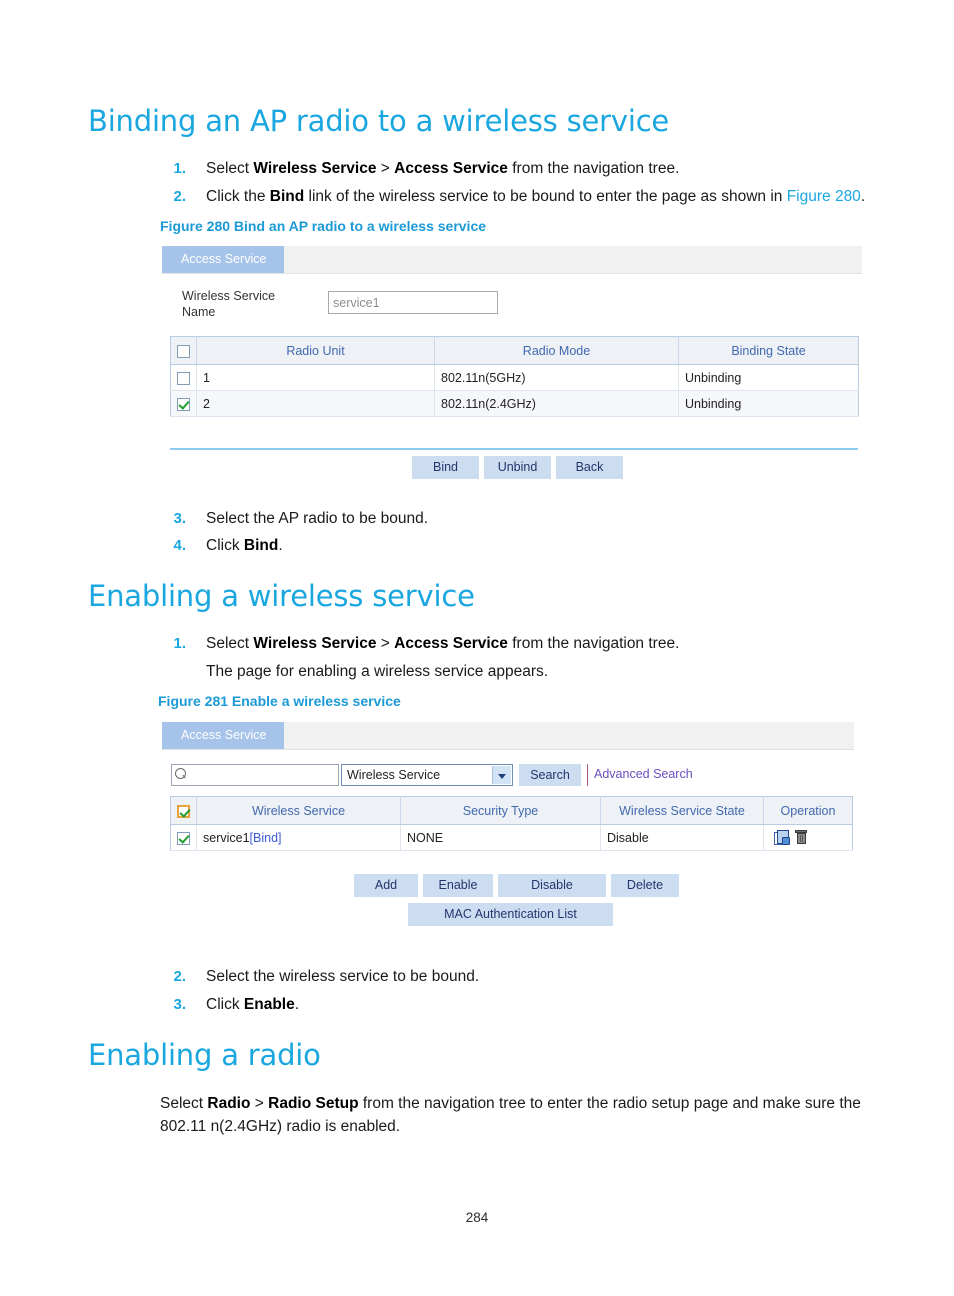 The image size is (954, 1296). I want to click on delete-button: Delete, so click(645, 885).